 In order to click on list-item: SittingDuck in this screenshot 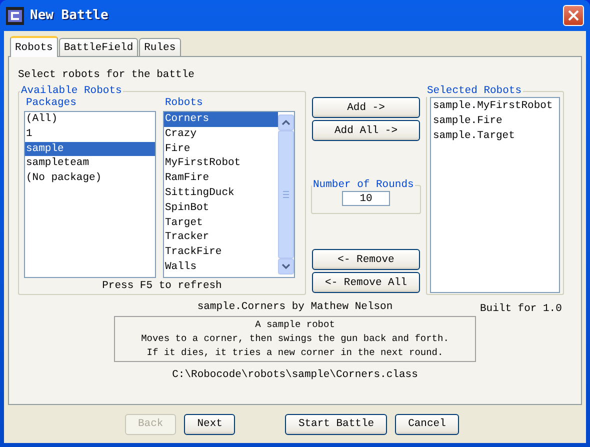, I will do `click(221, 193)`.